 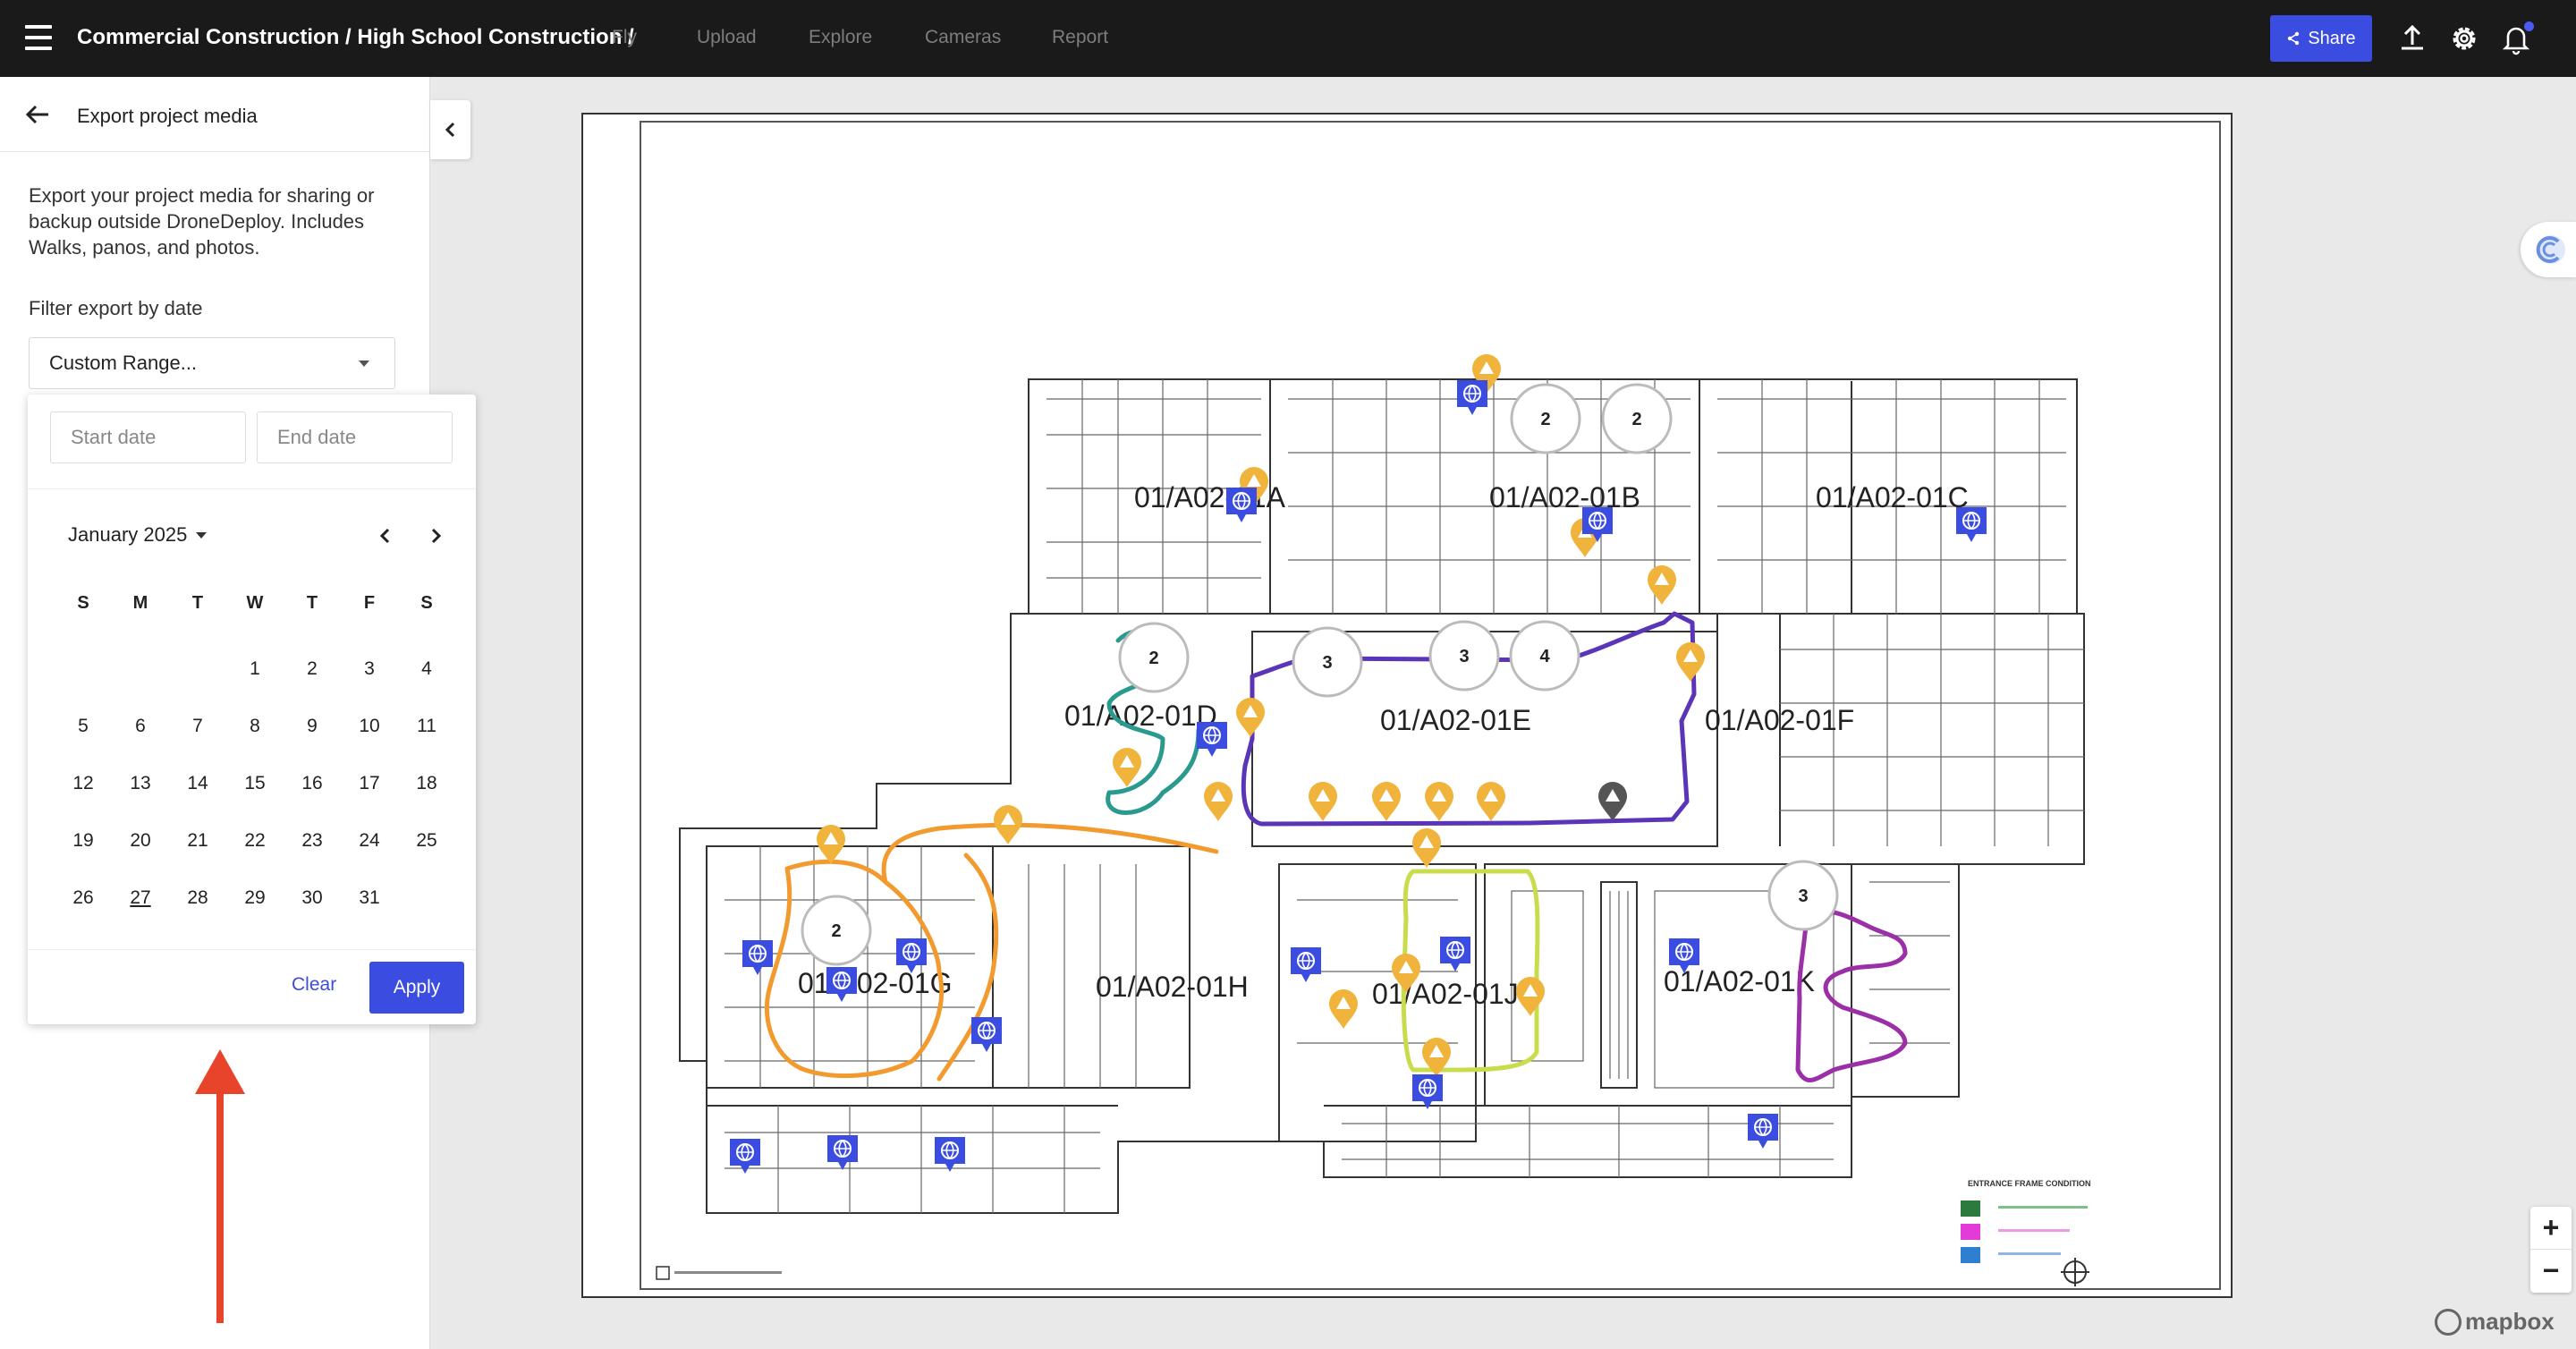 I want to click on collapse-panel-button, so click(x=450, y=129).